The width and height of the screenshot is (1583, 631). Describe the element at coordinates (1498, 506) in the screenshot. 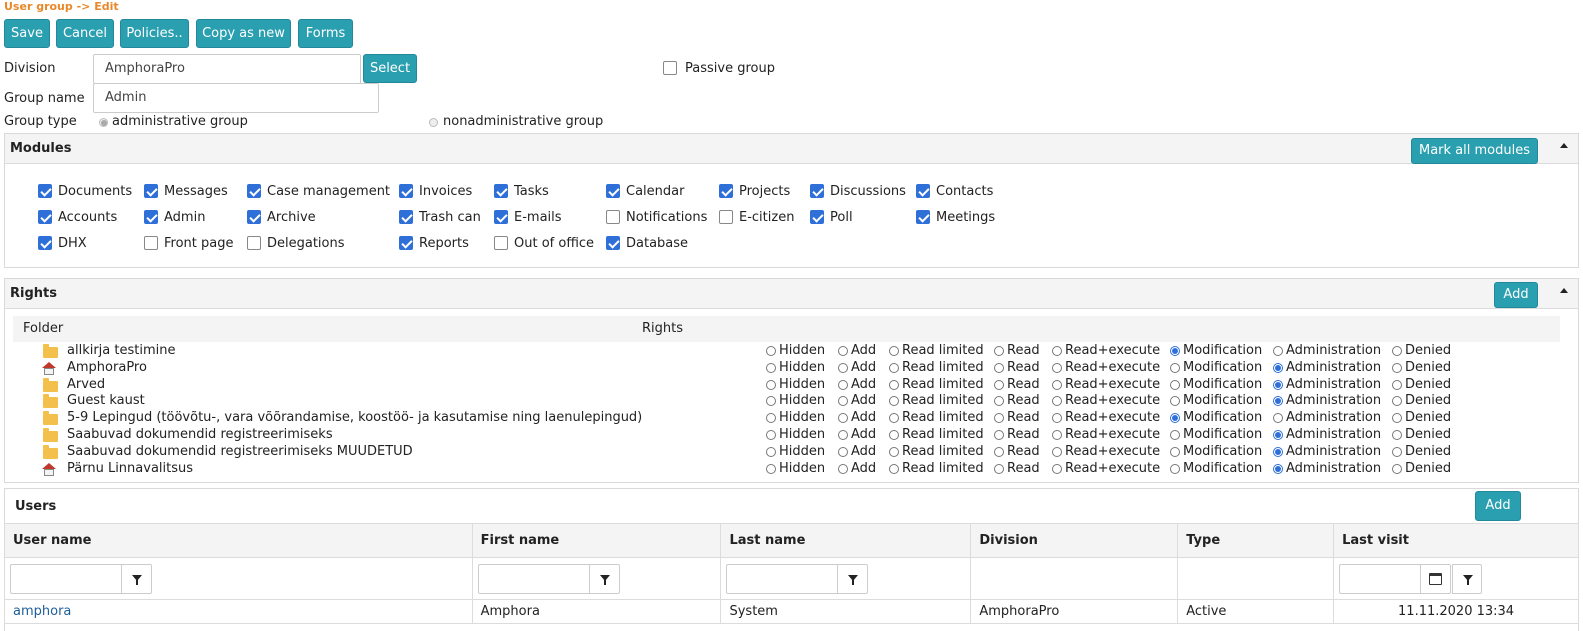

I see `add-user-button: Add` at that location.